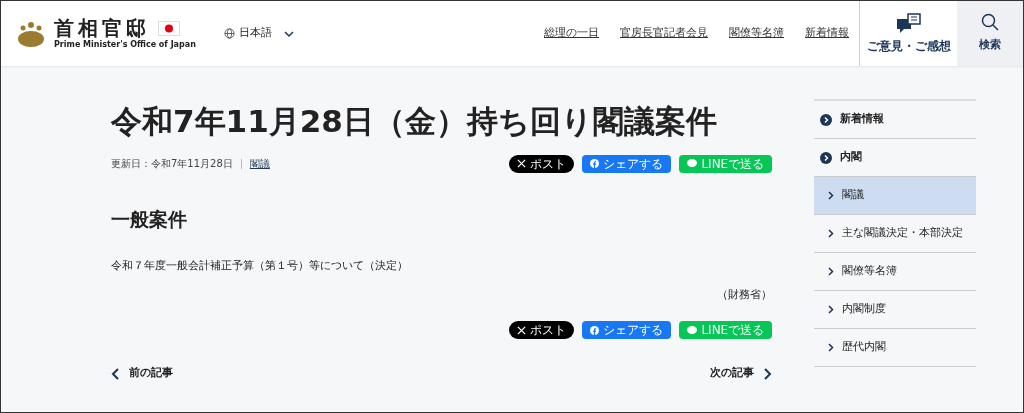  I want to click on sidebar-item: 閣議, so click(895, 196).